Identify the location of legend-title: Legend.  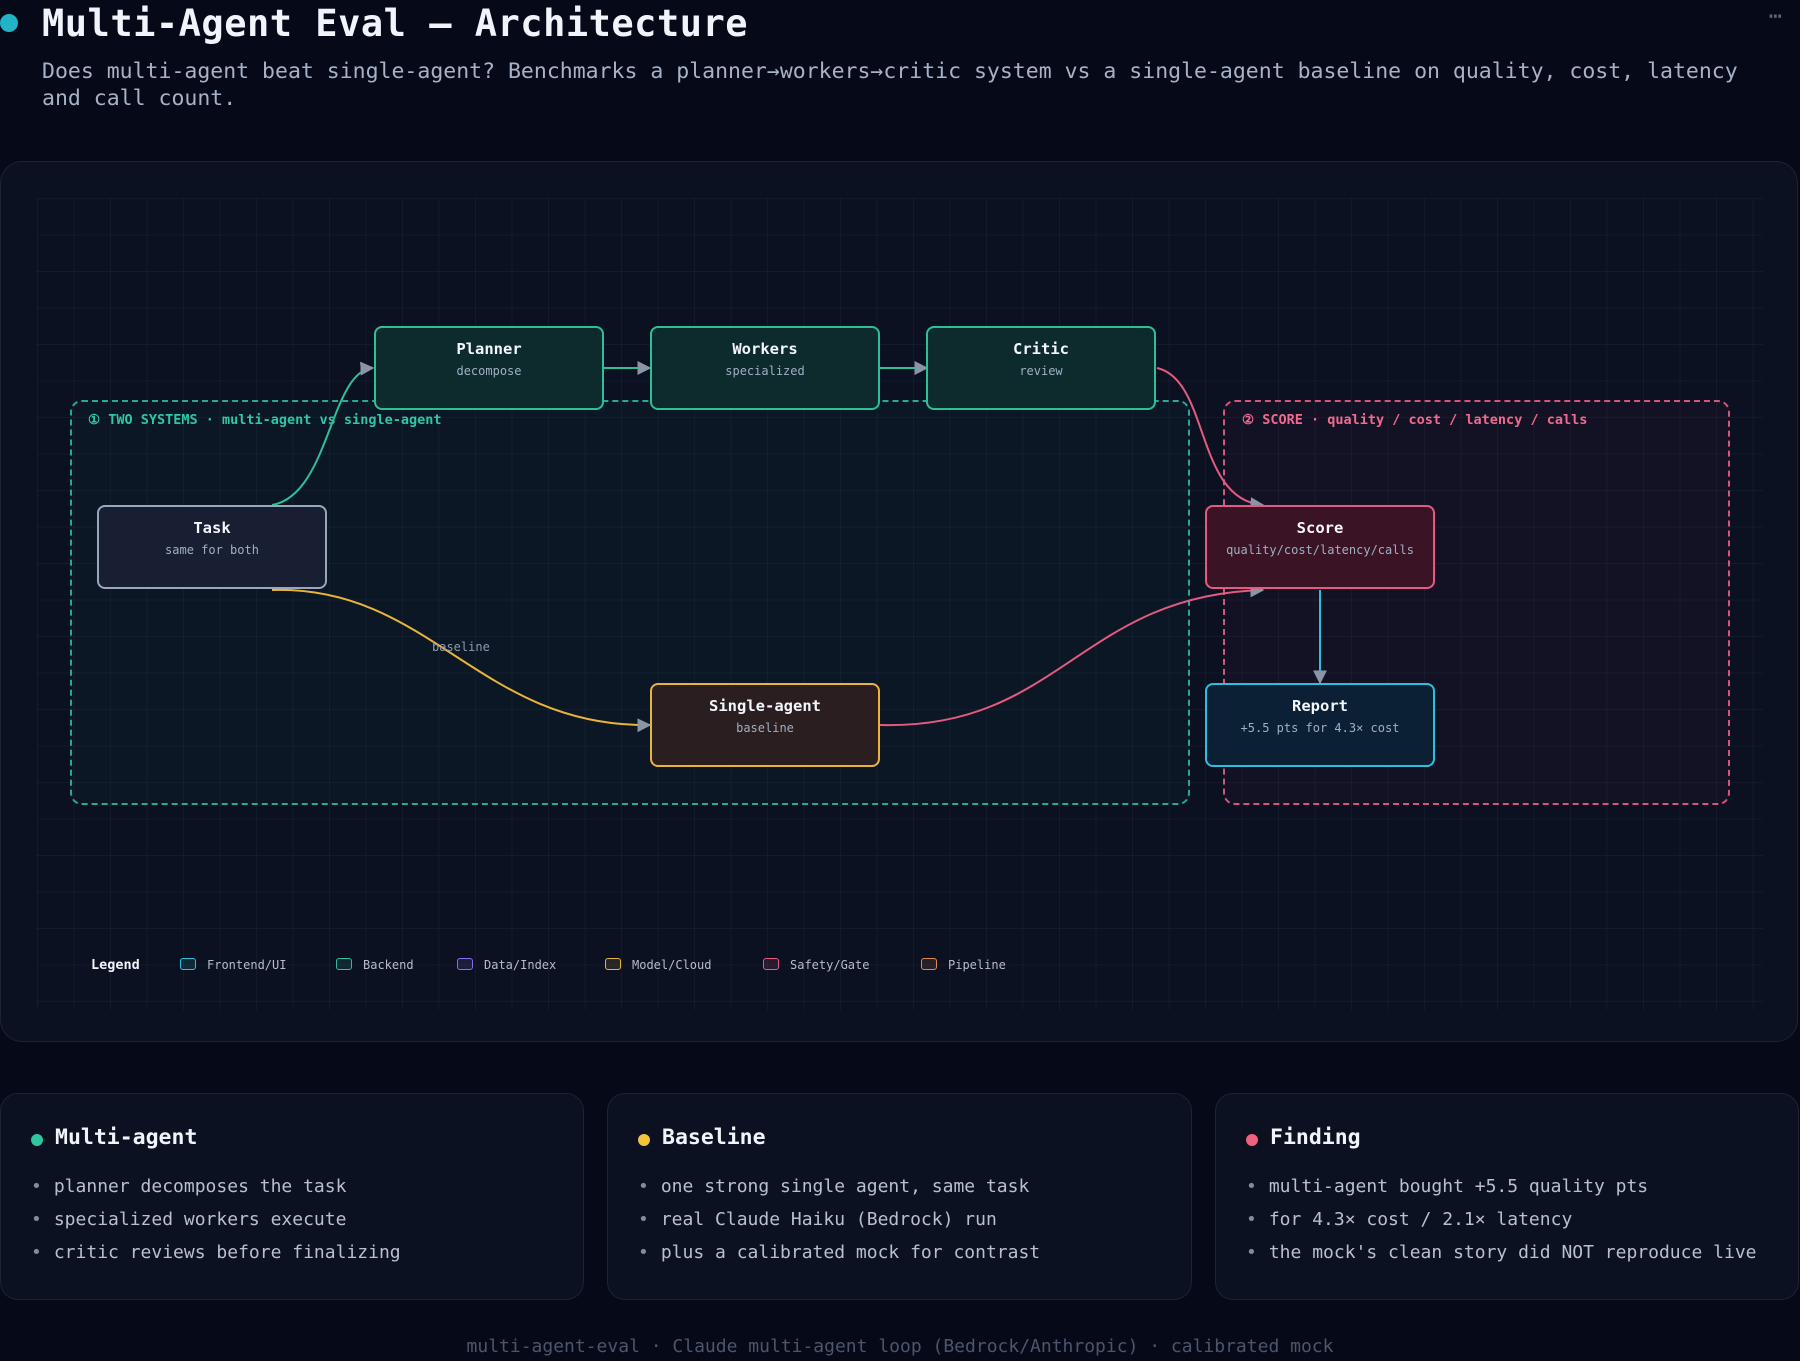
(115, 965).